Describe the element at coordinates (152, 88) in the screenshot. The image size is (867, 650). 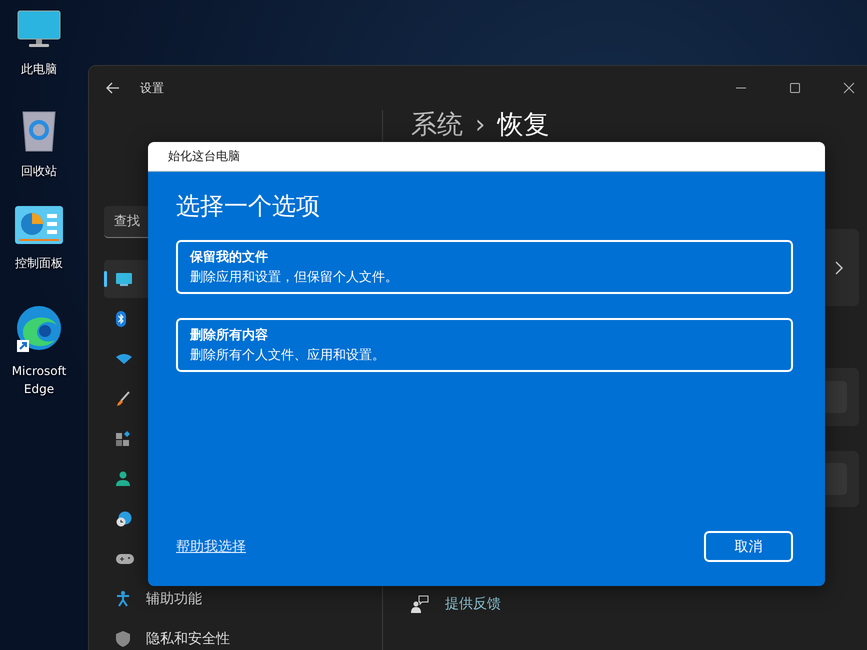
I see `window-title: 设置` at that location.